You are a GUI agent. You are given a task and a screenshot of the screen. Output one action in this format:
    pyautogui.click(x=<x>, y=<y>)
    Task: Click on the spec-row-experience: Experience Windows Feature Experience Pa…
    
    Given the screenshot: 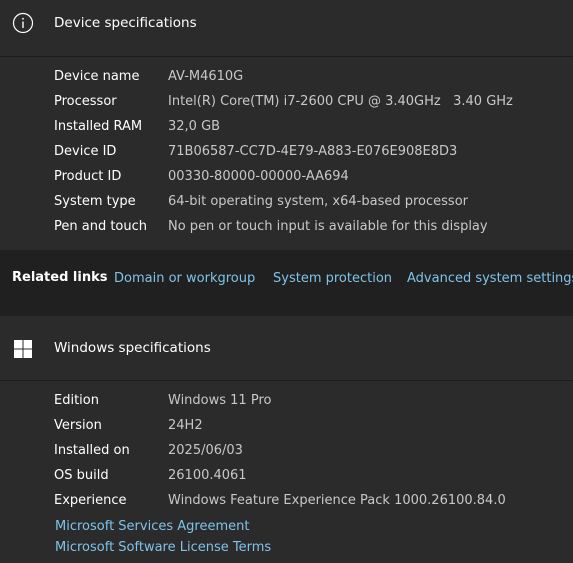 What is the action you would take?
    pyautogui.click(x=286, y=505)
    